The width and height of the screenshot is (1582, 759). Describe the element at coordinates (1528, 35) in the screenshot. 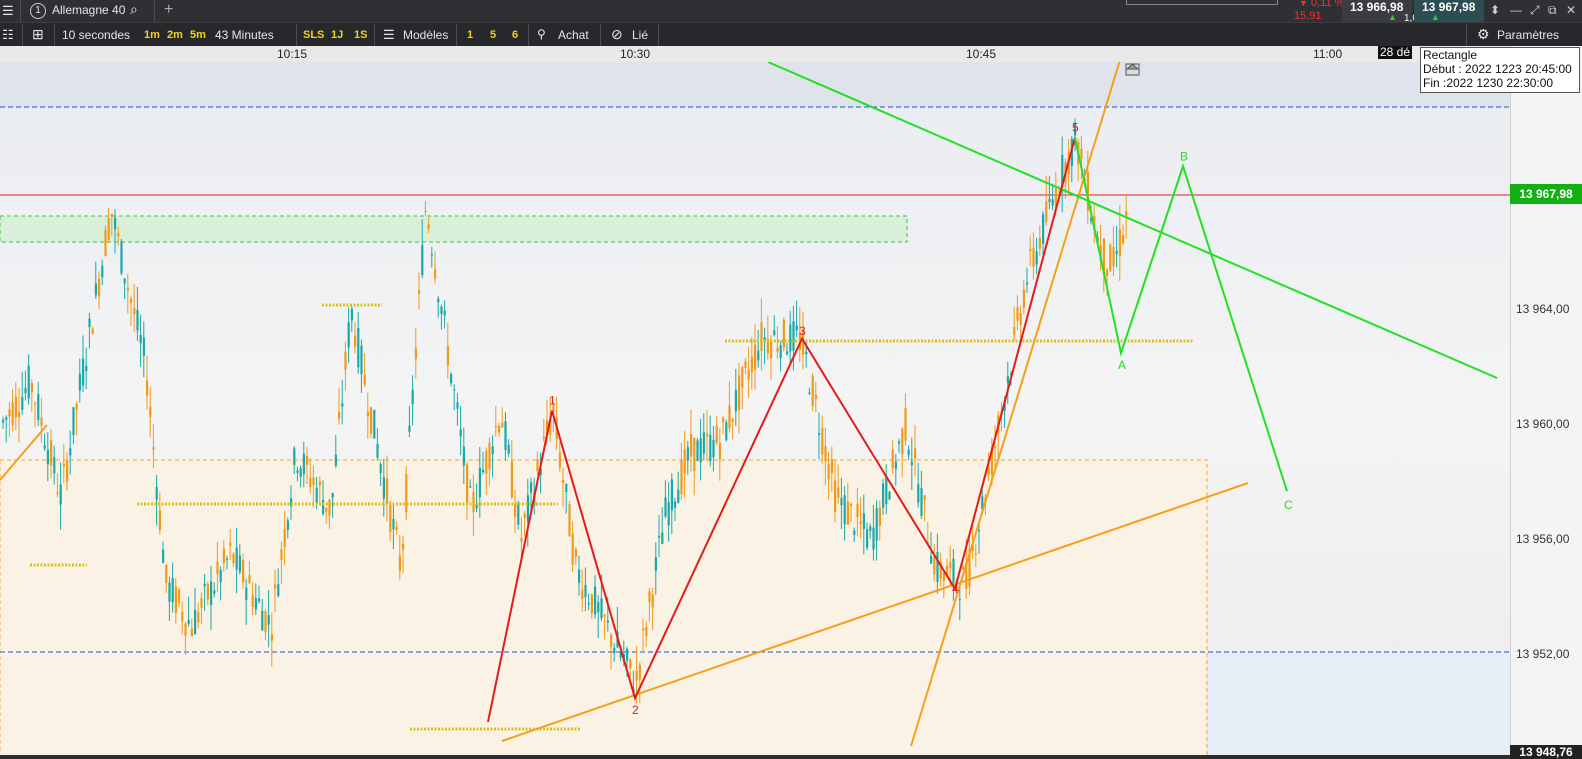

I see `settings-button: Paramètres` at that location.